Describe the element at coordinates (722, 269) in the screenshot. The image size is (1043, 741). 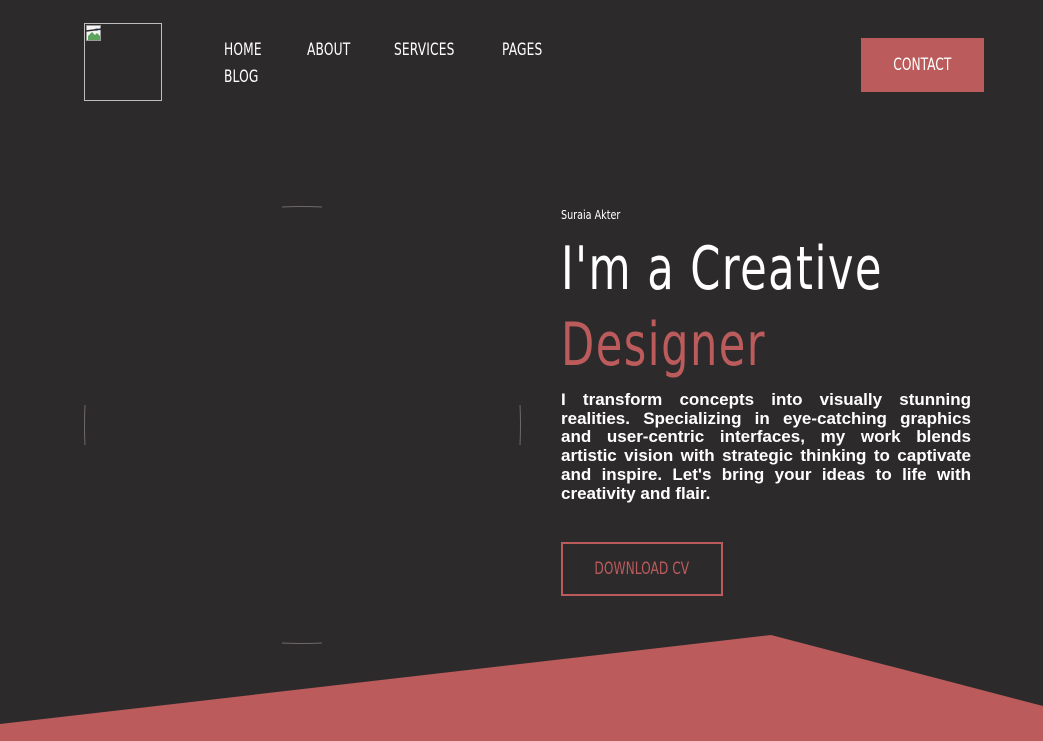
I see `headline-line1: I'm a Creative` at that location.